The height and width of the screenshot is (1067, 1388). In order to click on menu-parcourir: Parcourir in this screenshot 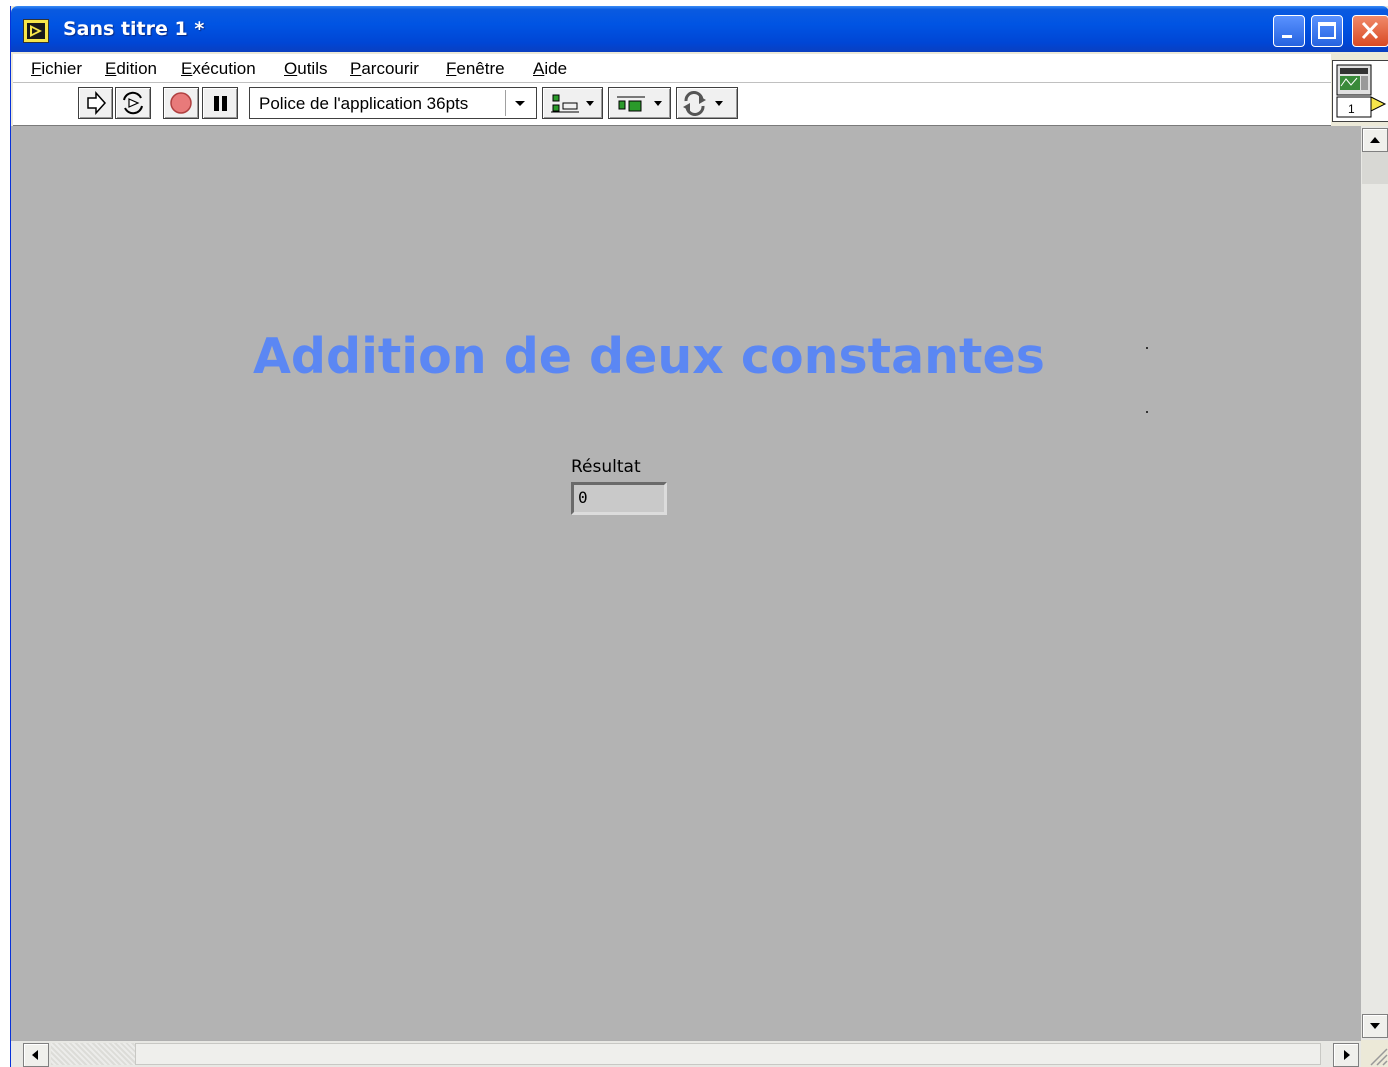, I will do `click(384, 69)`.